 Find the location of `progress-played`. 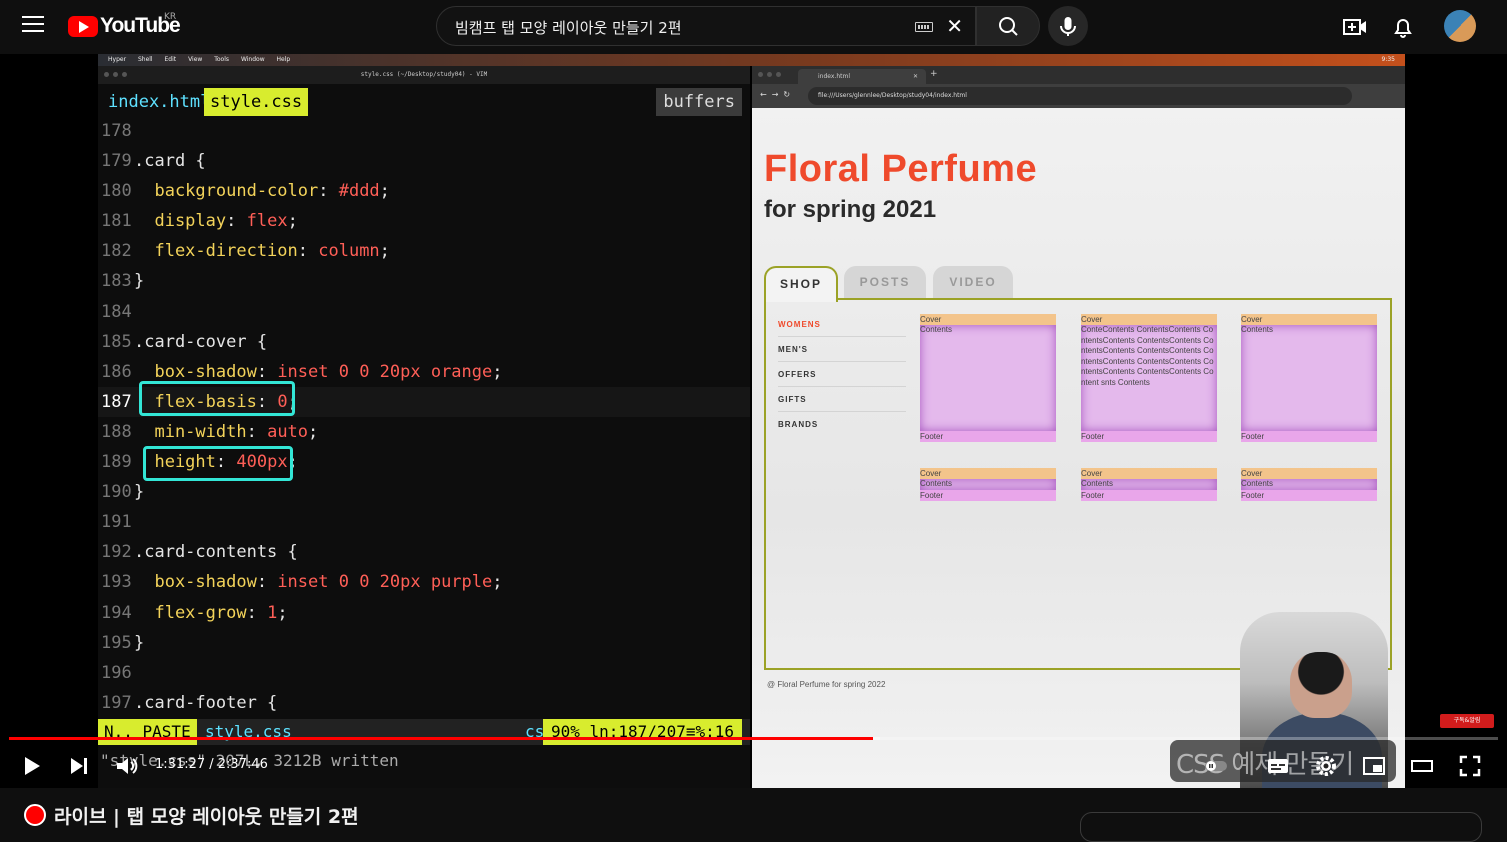

progress-played is located at coordinates (441, 738).